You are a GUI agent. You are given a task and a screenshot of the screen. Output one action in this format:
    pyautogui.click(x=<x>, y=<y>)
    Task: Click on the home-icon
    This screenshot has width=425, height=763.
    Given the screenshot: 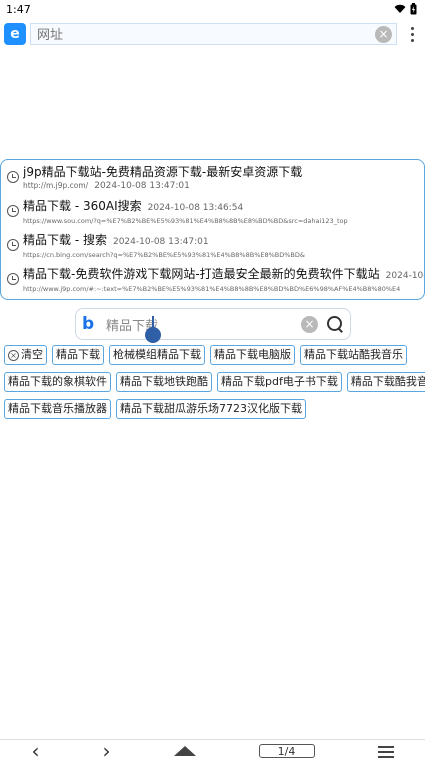 What is the action you would take?
    pyautogui.click(x=184, y=751)
    